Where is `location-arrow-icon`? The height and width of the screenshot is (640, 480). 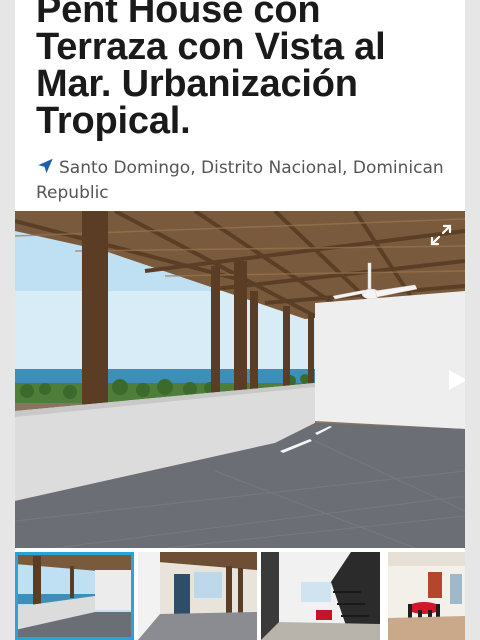 location-arrow-icon is located at coordinates (45, 166).